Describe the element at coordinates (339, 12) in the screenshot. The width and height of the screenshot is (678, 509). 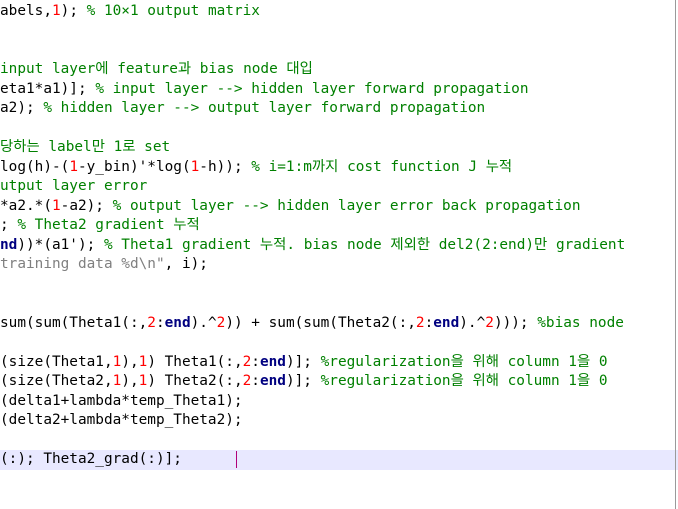
I see `code-line: abels,1); % 10×1 output matrix` at that location.